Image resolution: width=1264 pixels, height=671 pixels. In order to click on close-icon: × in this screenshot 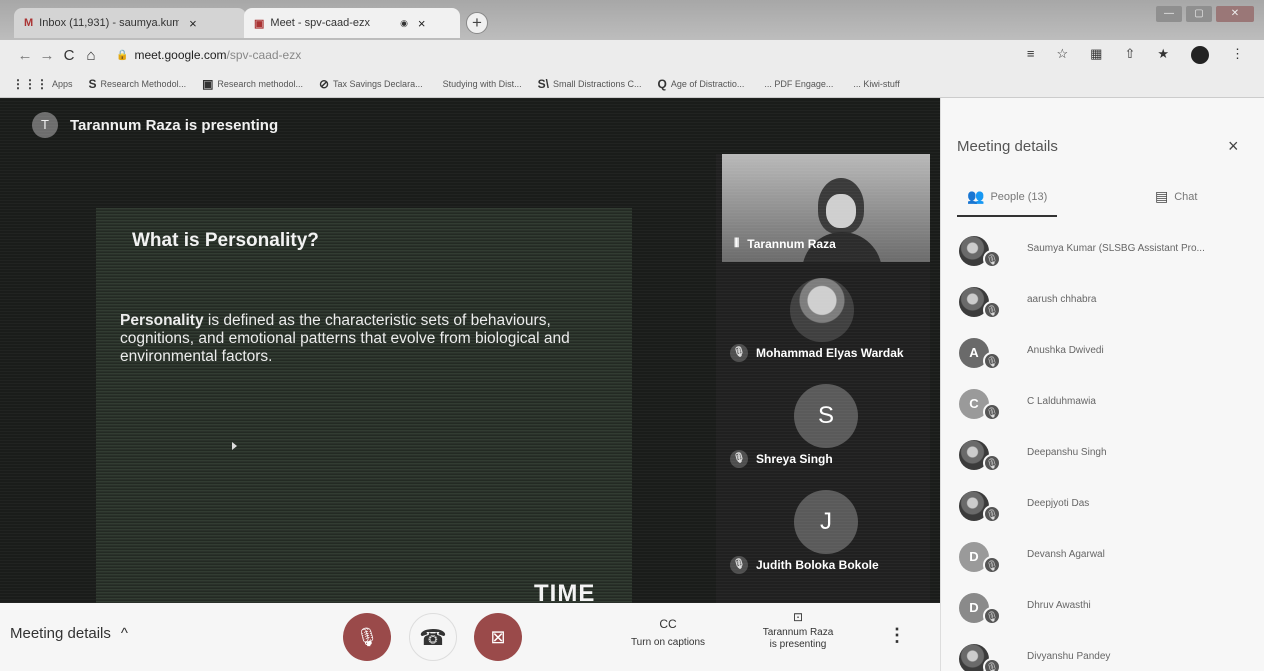, I will do `click(1233, 146)`.